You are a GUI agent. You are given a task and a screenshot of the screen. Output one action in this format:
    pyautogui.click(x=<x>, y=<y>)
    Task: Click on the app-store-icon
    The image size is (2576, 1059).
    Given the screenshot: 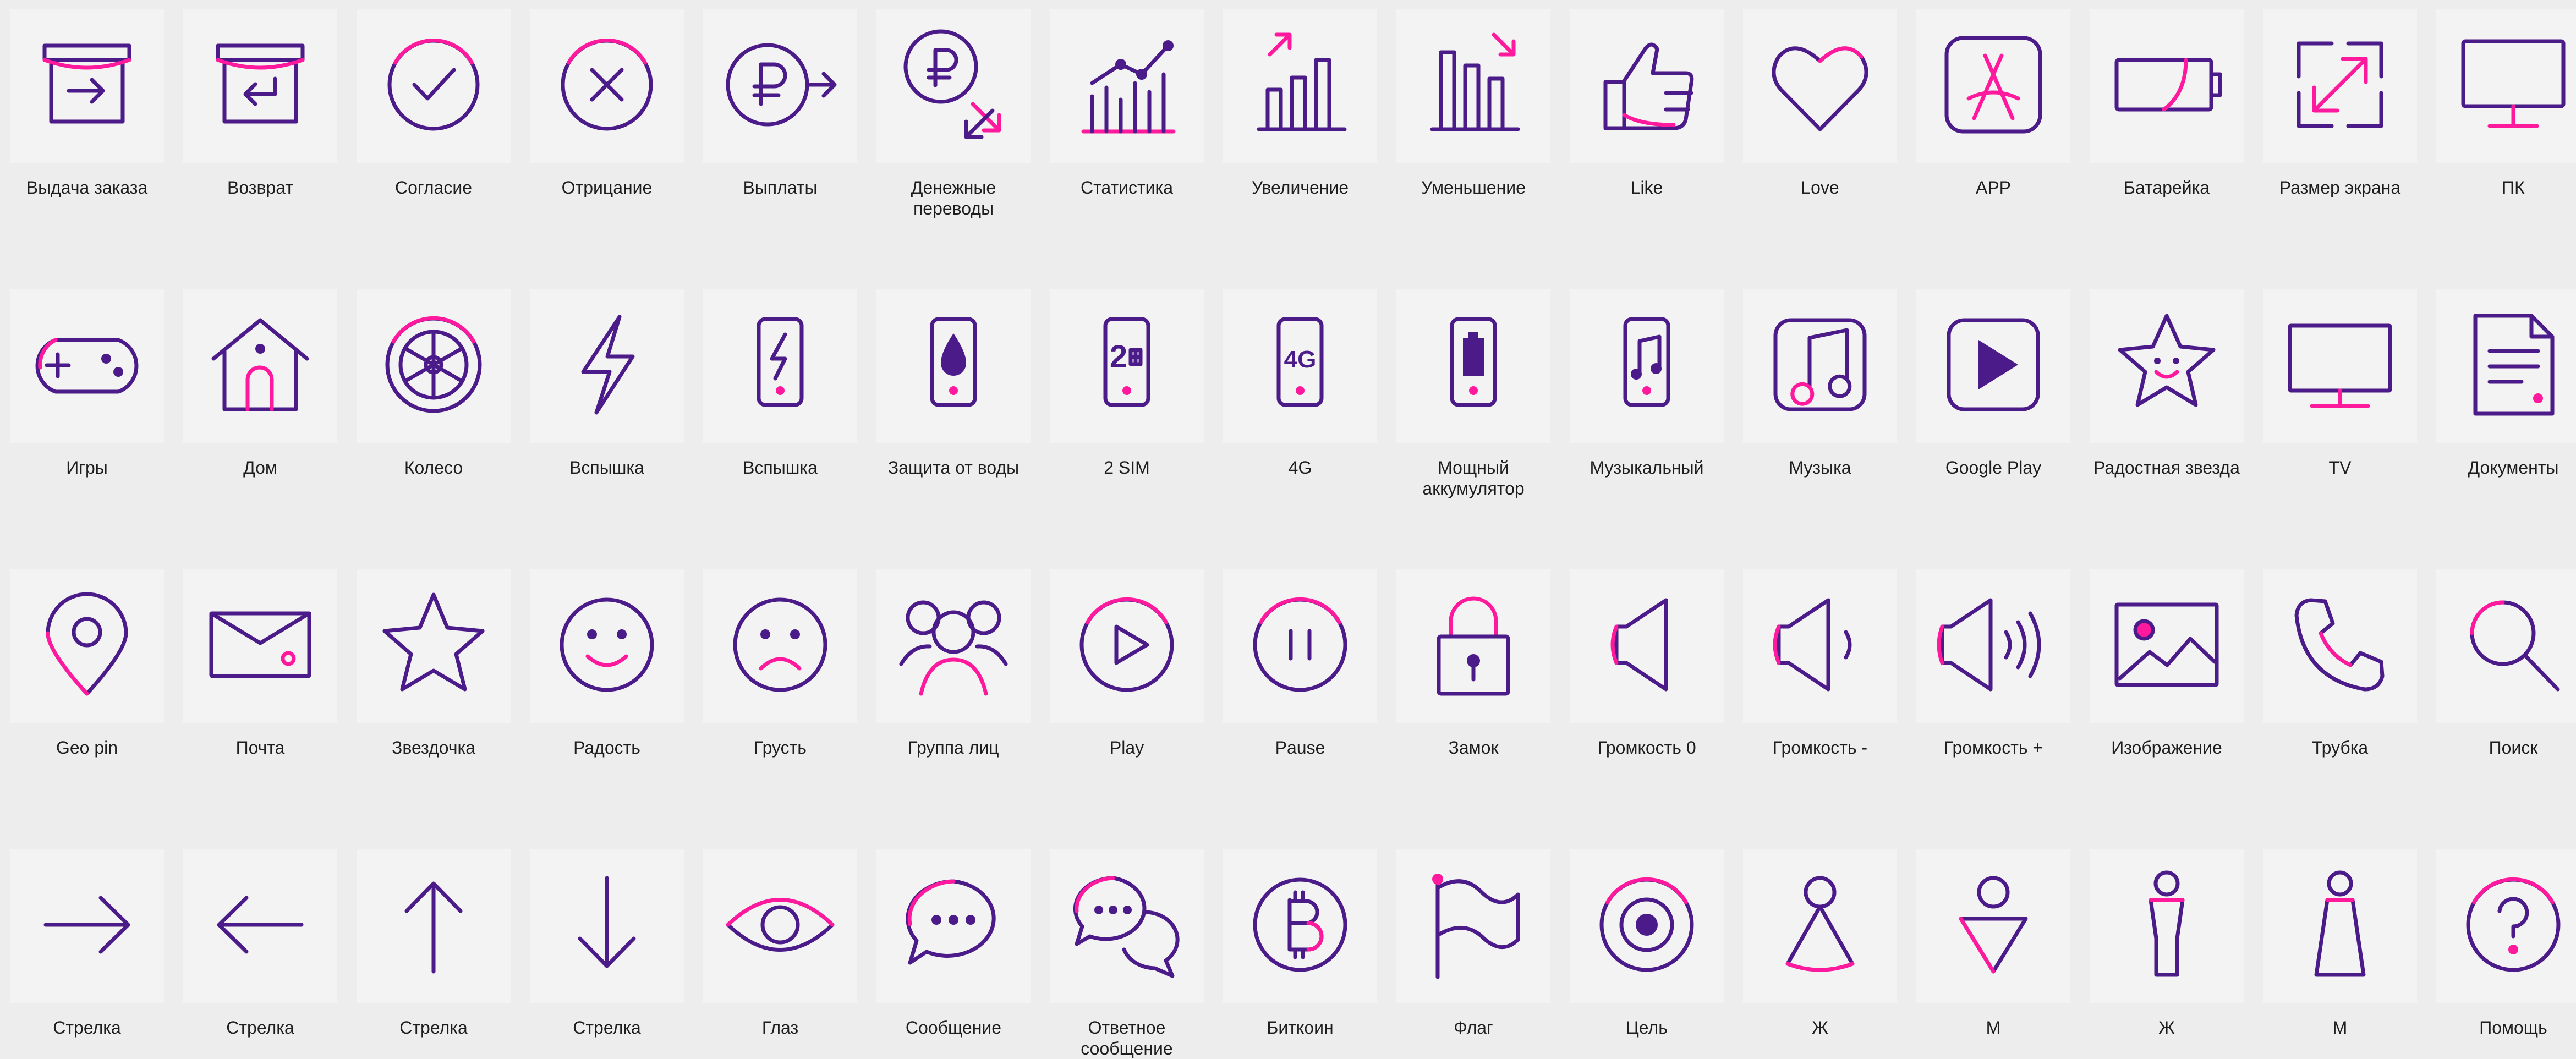 What is the action you would take?
    pyautogui.click(x=1994, y=86)
    